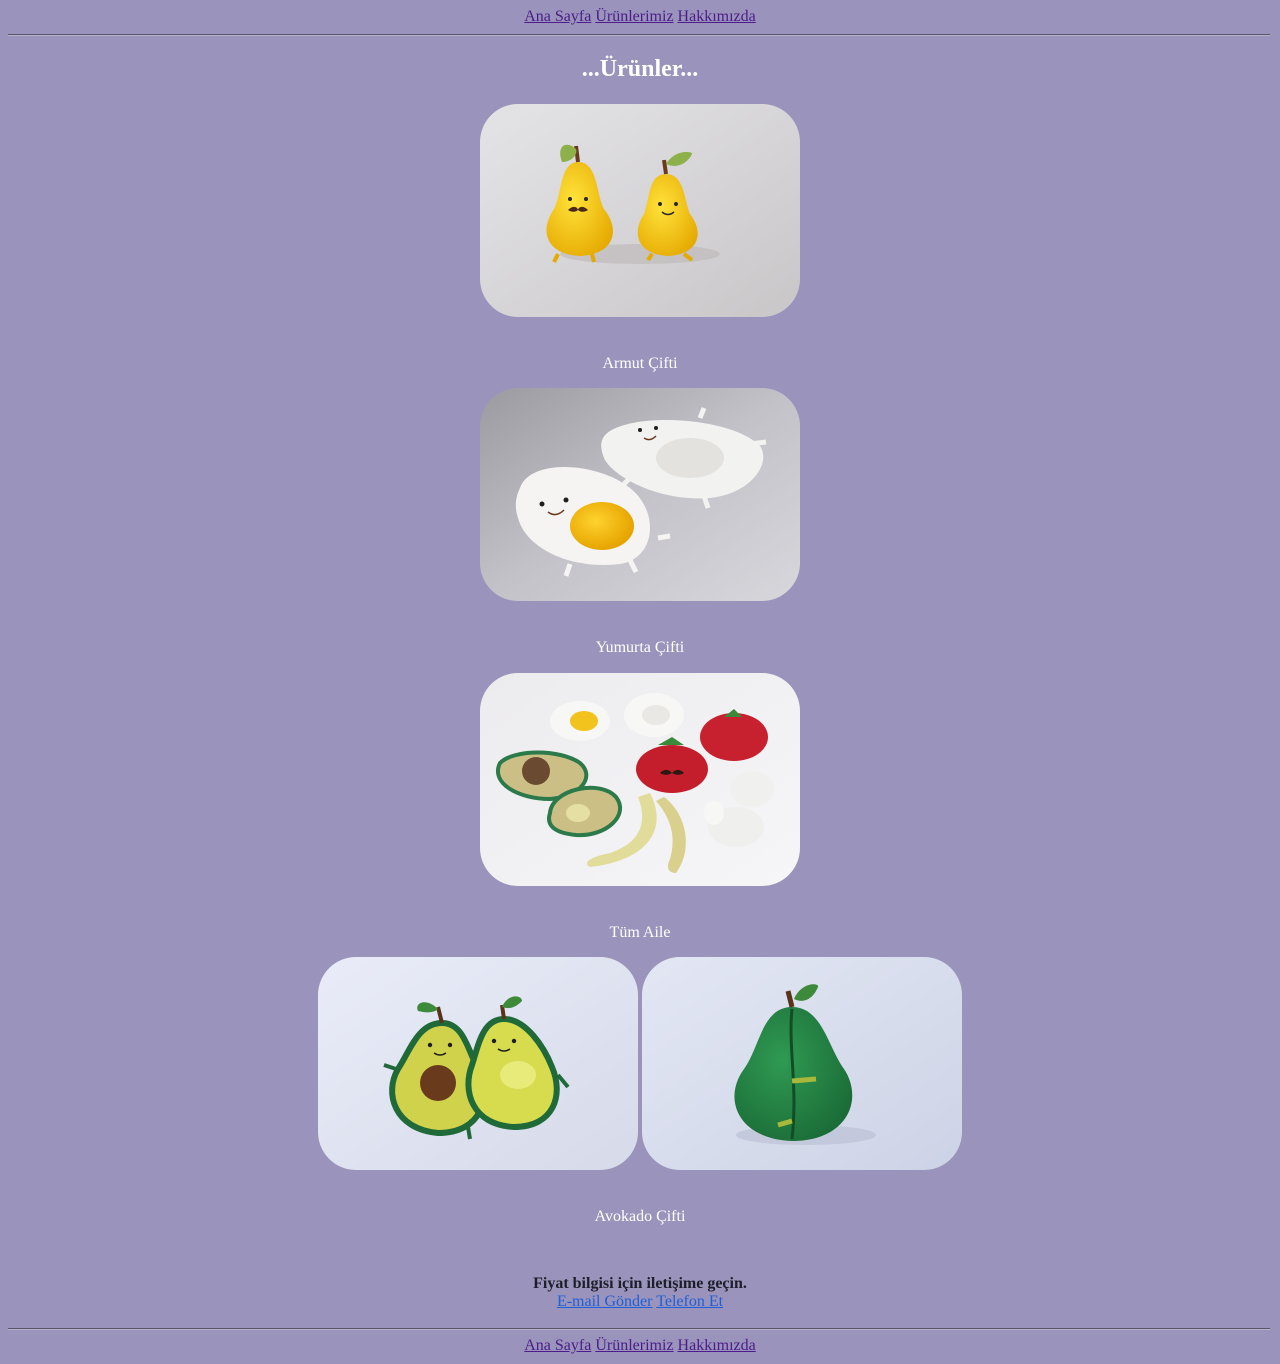 This screenshot has width=1280, height=1364. Describe the element at coordinates (557, 1345) in the screenshot. I see `footer-link-home: Ana Sayfa` at that location.